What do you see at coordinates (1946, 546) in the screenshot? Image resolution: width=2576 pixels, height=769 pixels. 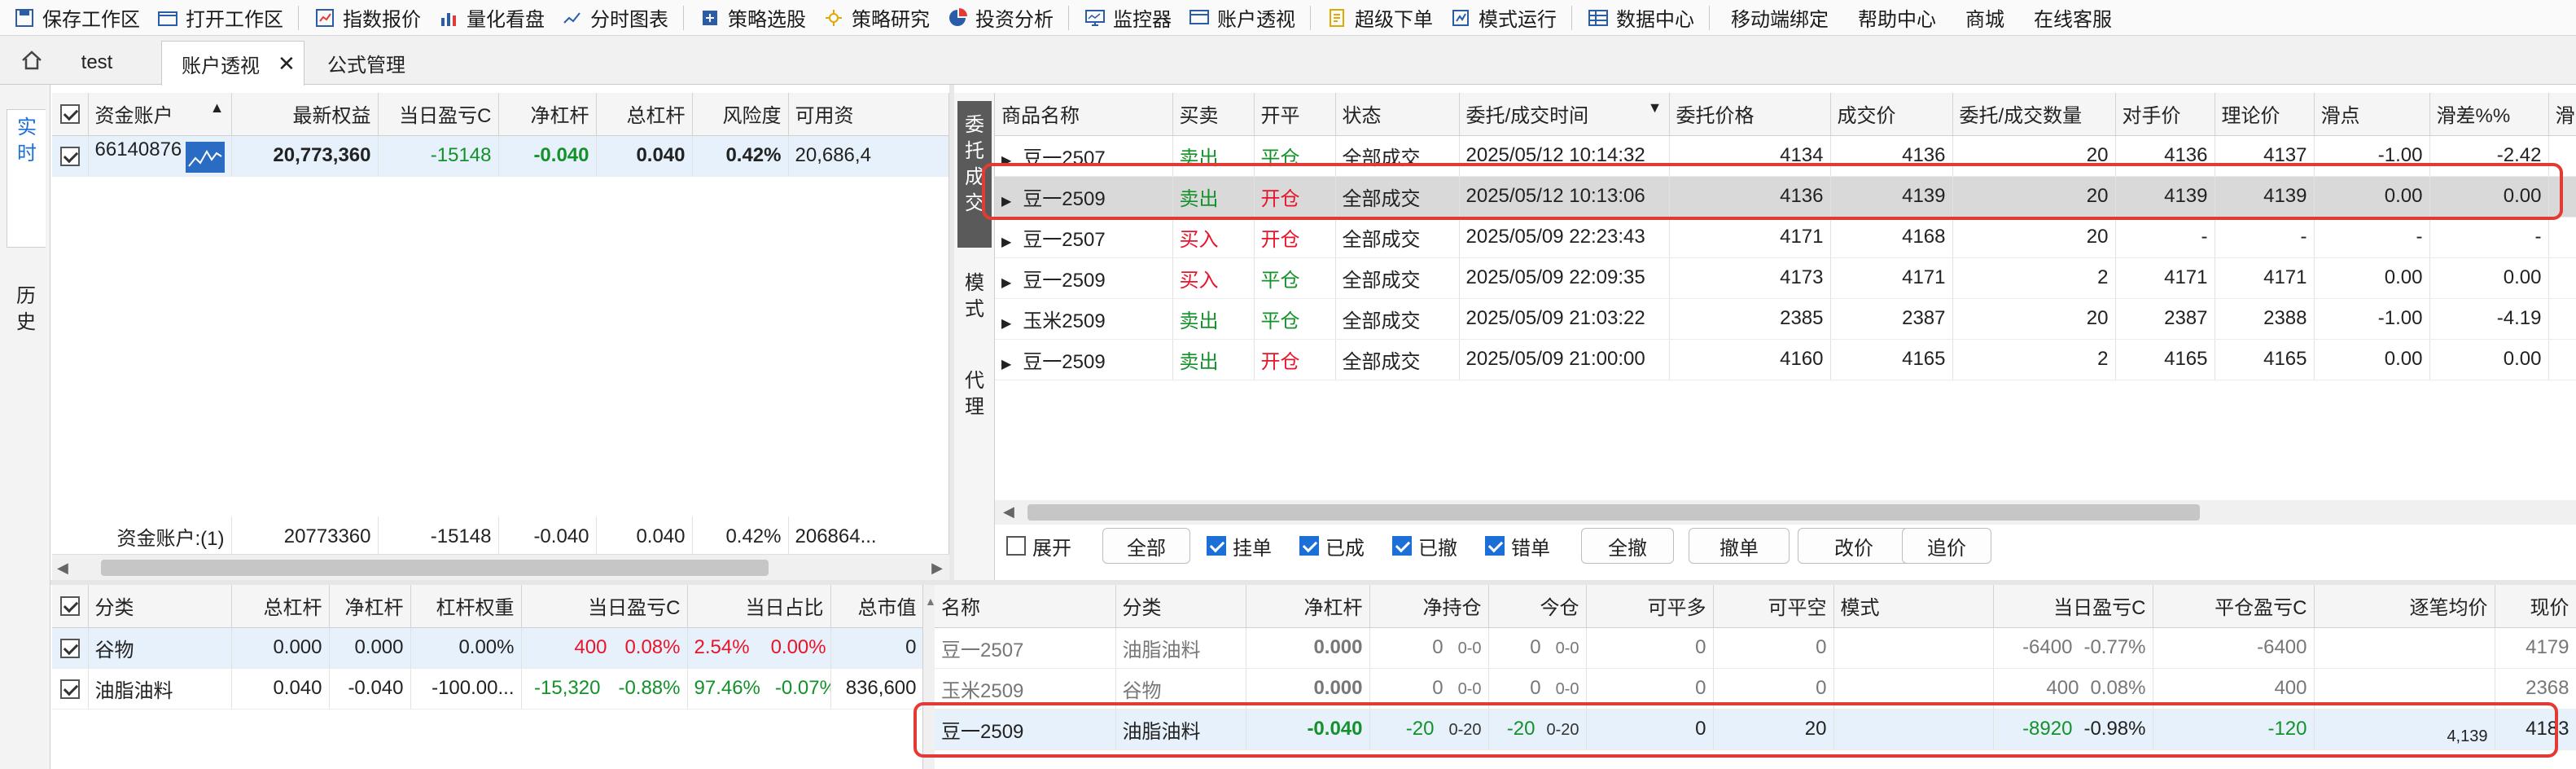 I see `chase-price-button: 追价` at bounding box center [1946, 546].